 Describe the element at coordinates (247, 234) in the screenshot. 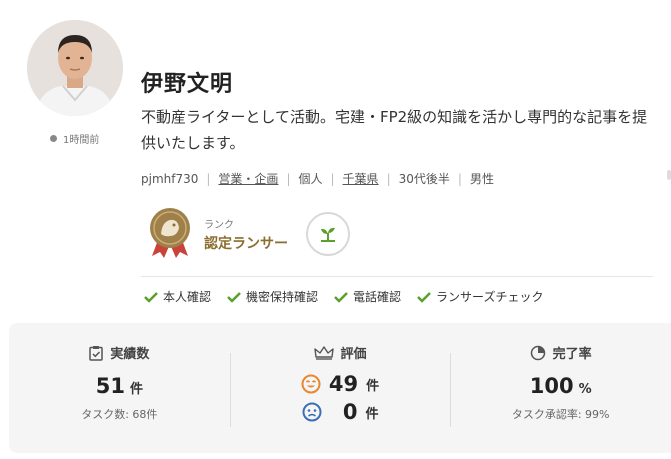

I see `rank-section: ランク 認定ランサー` at that location.